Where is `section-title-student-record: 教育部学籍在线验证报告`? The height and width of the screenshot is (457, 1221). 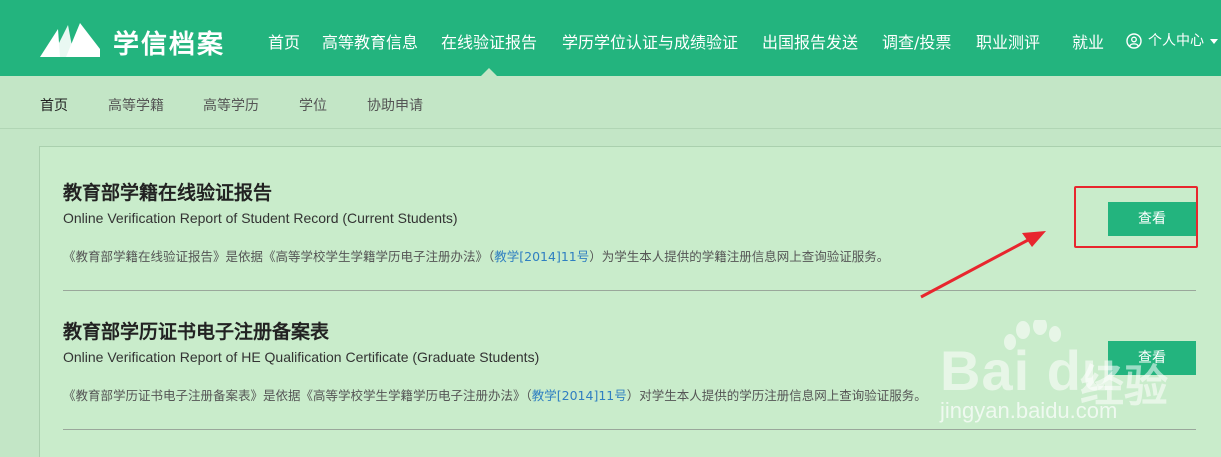 section-title-student-record: 教育部学籍在线验证报告 is located at coordinates (168, 193).